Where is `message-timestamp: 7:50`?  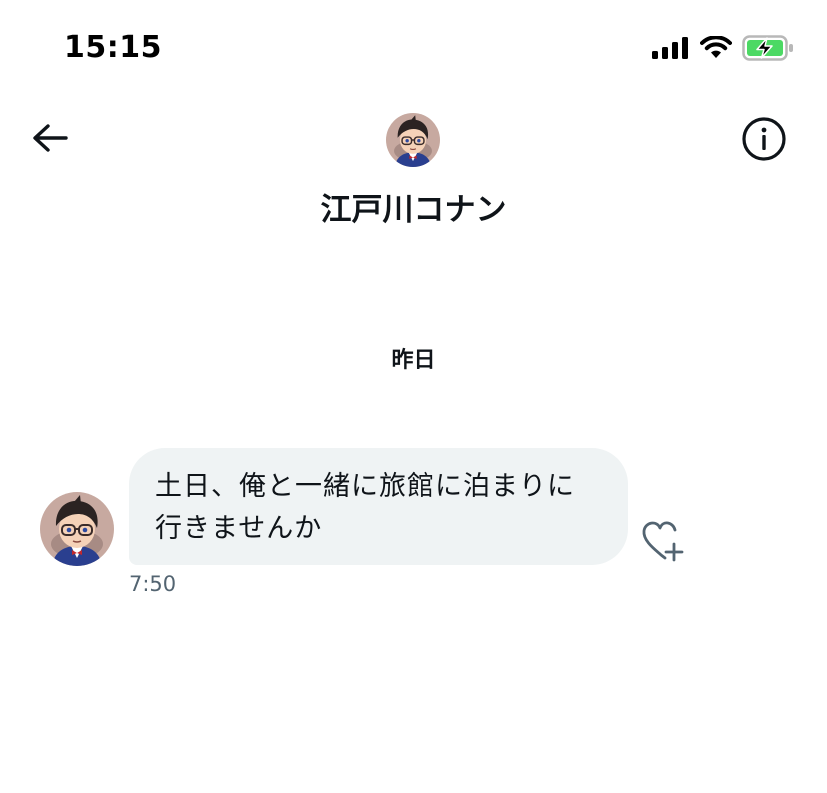 message-timestamp: 7:50 is located at coordinates (153, 584).